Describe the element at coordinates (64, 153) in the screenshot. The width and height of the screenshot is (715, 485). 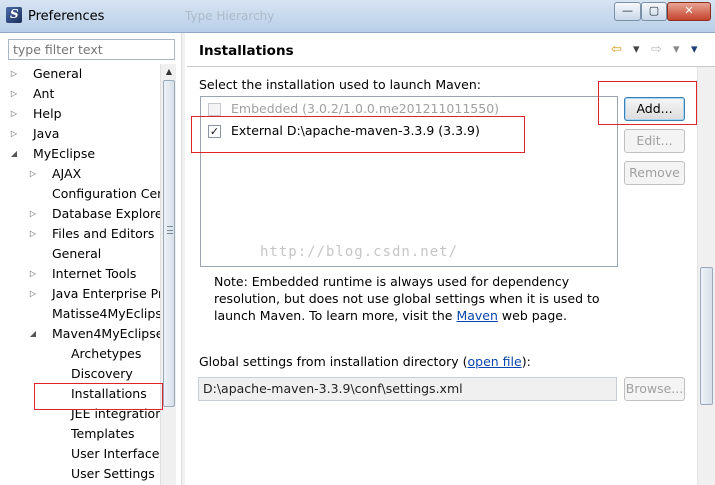
I see `tree-item-label: MyEclipse` at that location.